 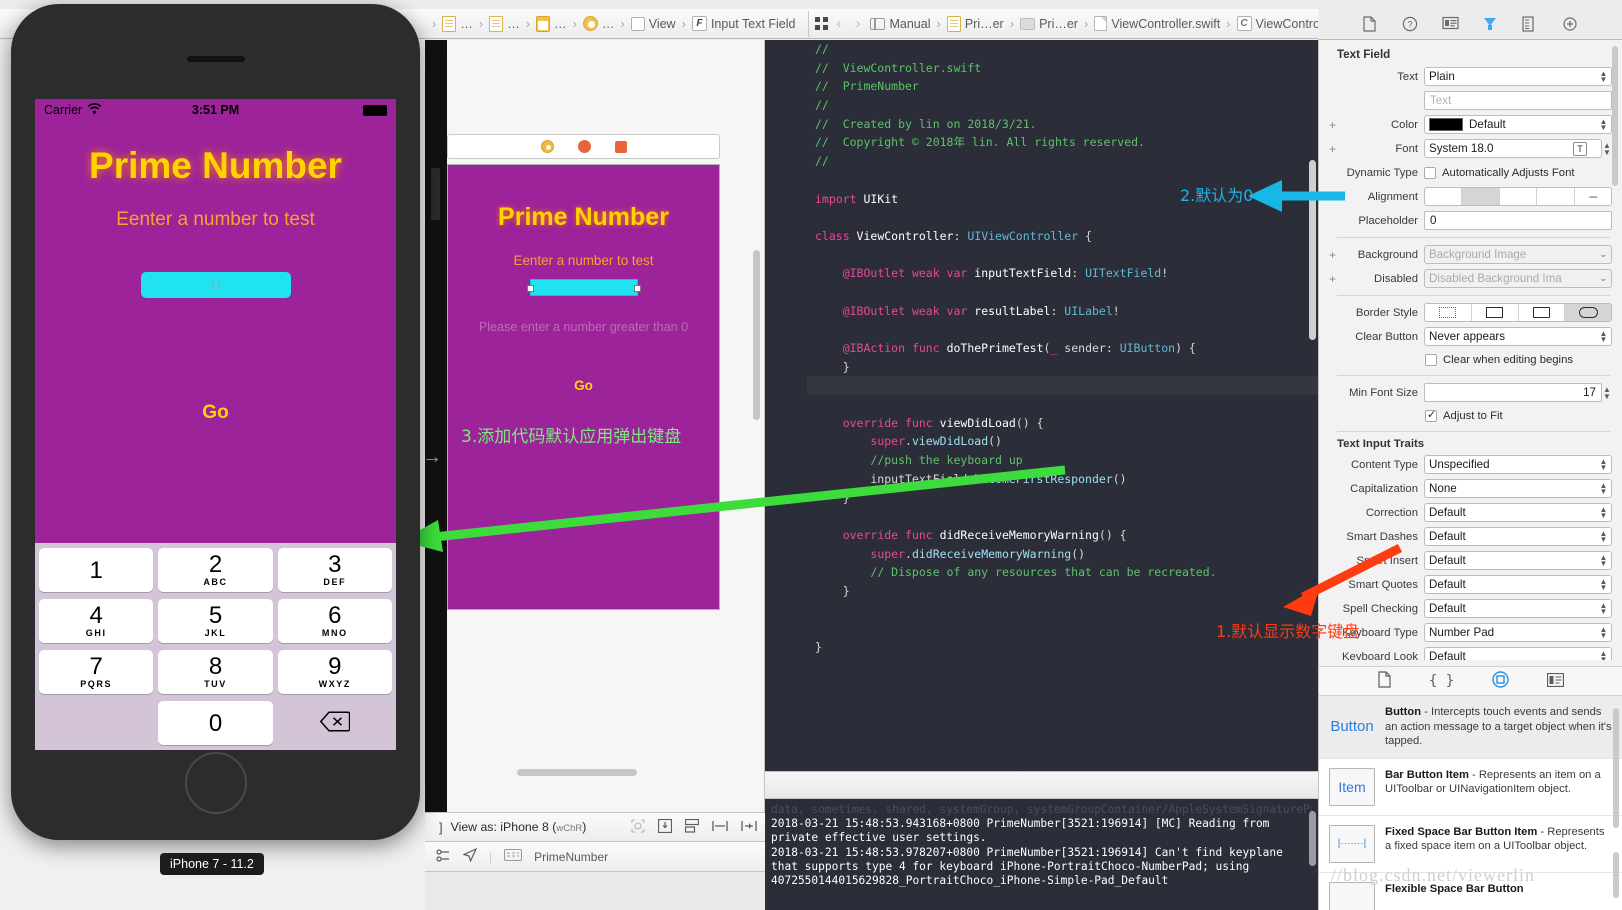 I want to click on font-stepper: ▲ ▼, so click(x=1607, y=148).